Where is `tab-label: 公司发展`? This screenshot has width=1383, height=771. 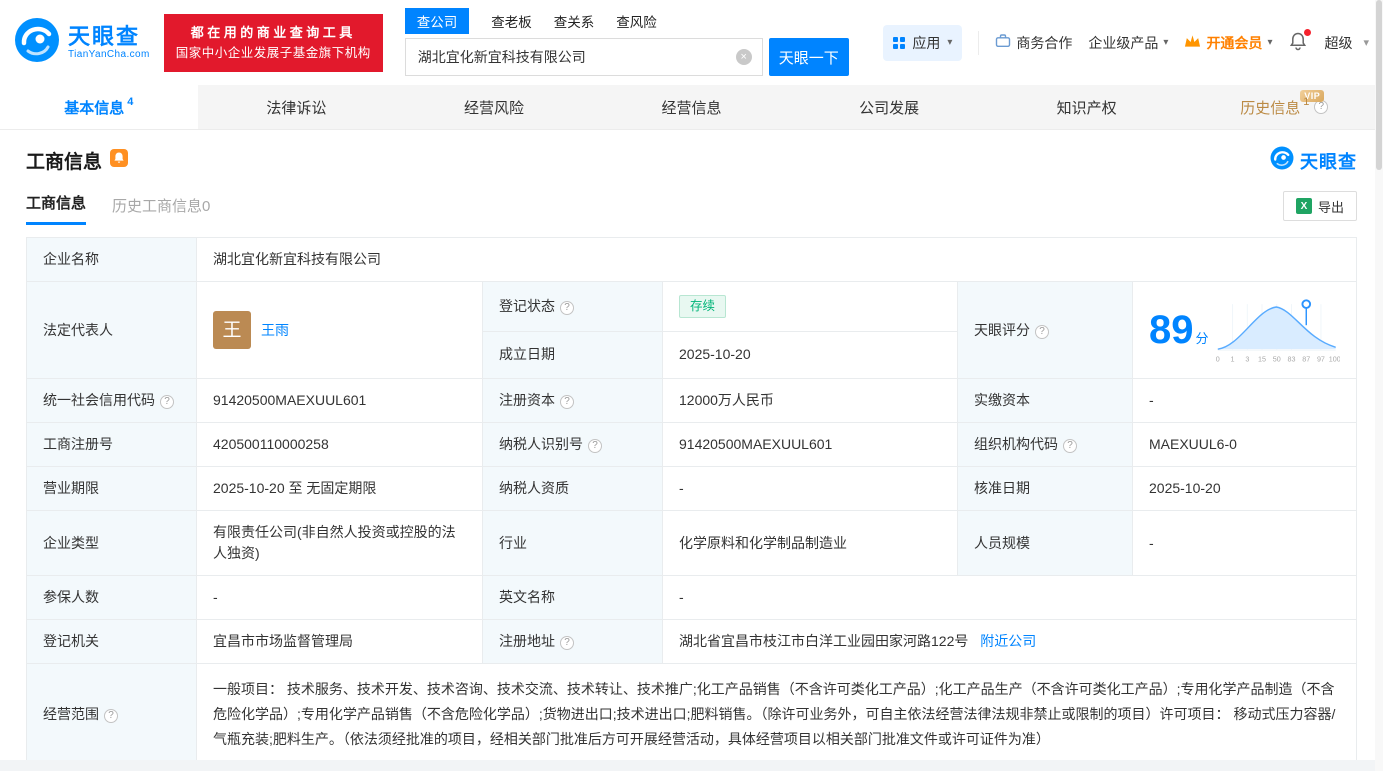 tab-label: 公司发展 is located at coordinates (889, 108).